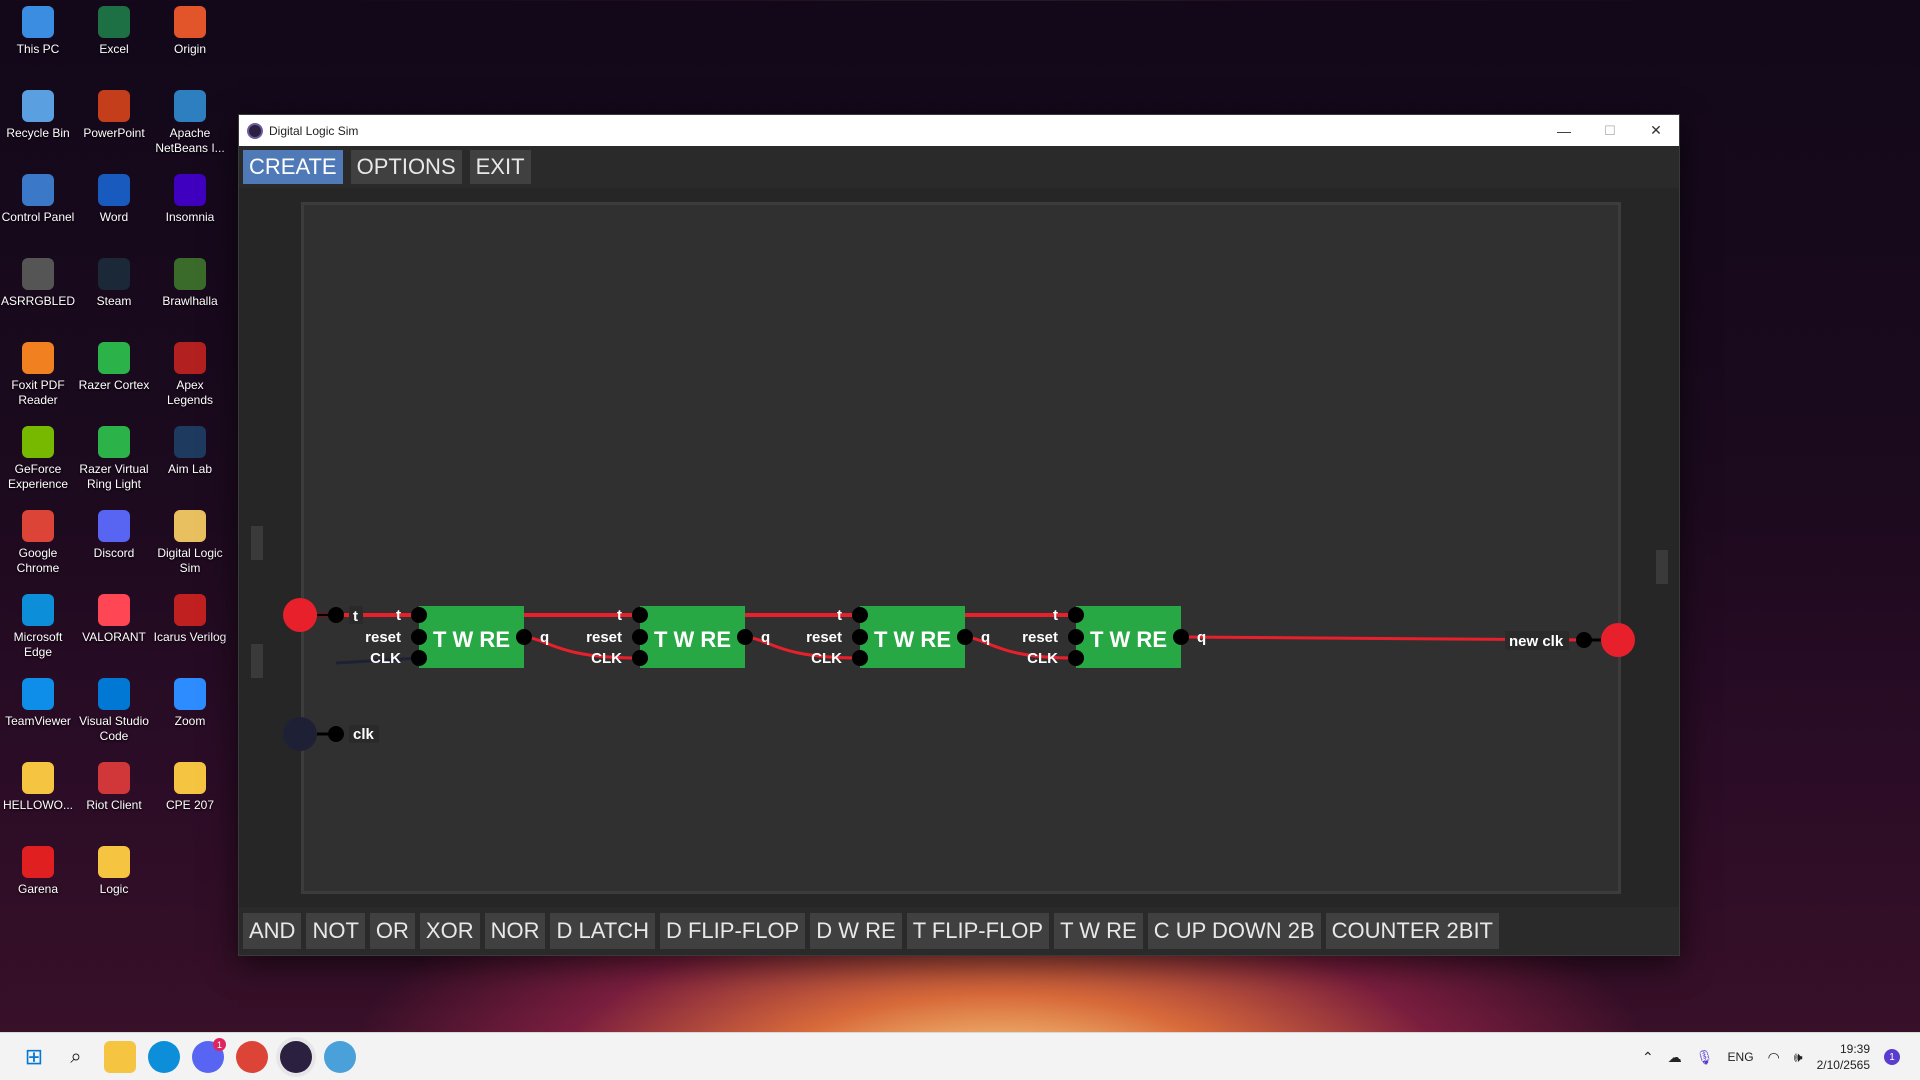  Describe the element at coordinates (732, 931) in the screenshot. I see `palette-chip-button: D FLIP-FLOP` at that location.